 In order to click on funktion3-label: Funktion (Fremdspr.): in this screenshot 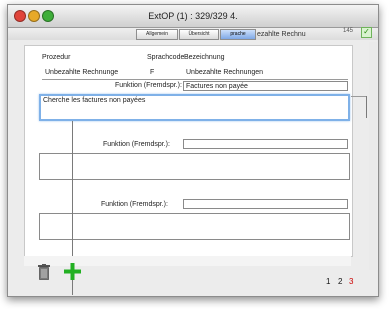, I will do `click(134, 204)`.